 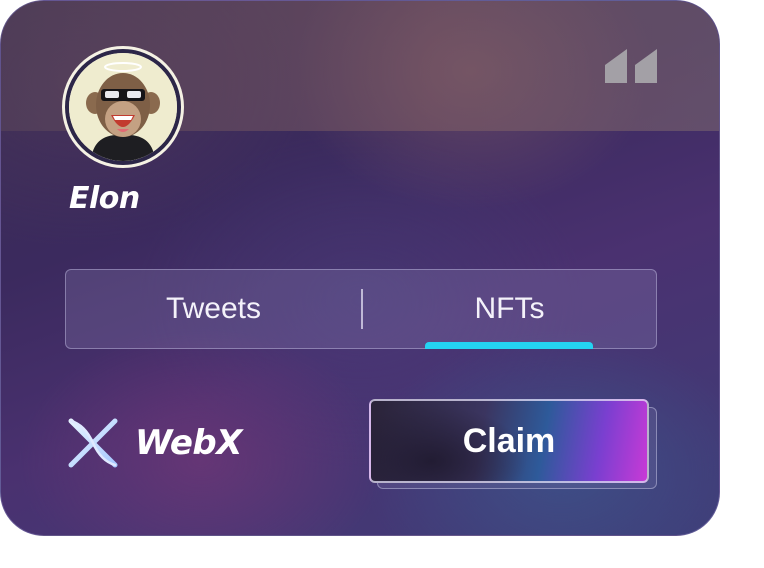 What do you see at coordinates (631, 66) in the screenshot?
I see `quote-icon` at bounding box center [631, 66].